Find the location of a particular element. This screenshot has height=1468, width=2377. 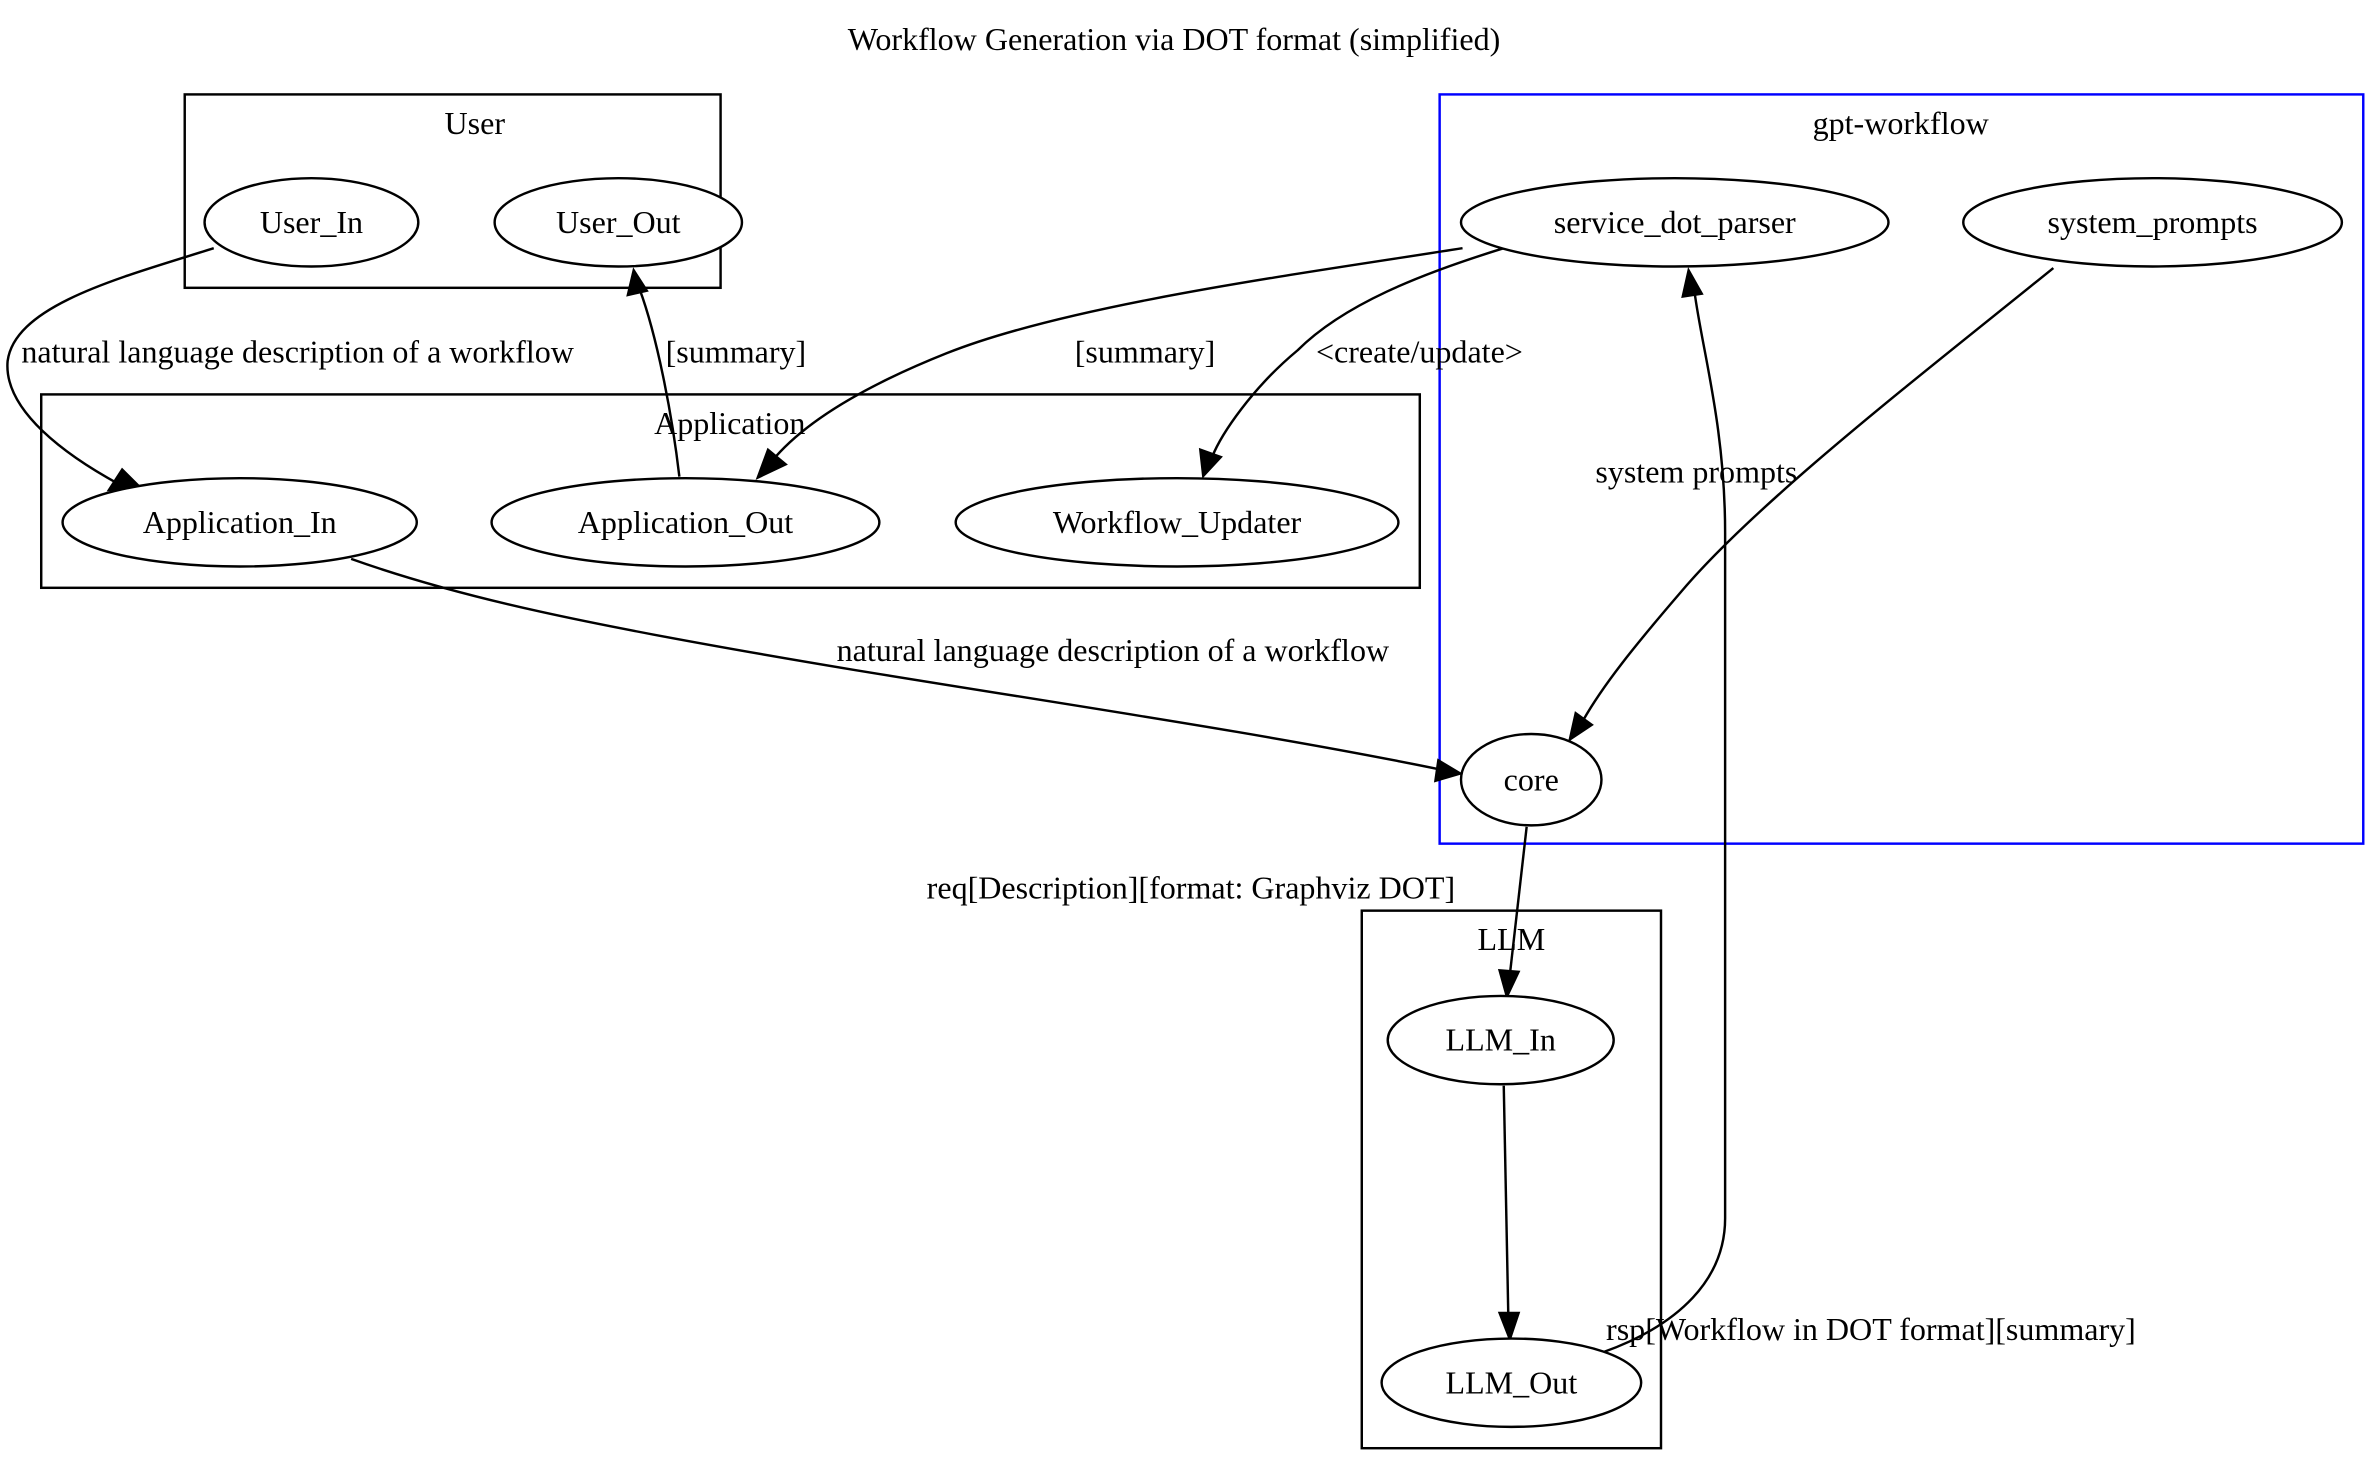

node-core-label: core is located at coordinates (1531, 779).